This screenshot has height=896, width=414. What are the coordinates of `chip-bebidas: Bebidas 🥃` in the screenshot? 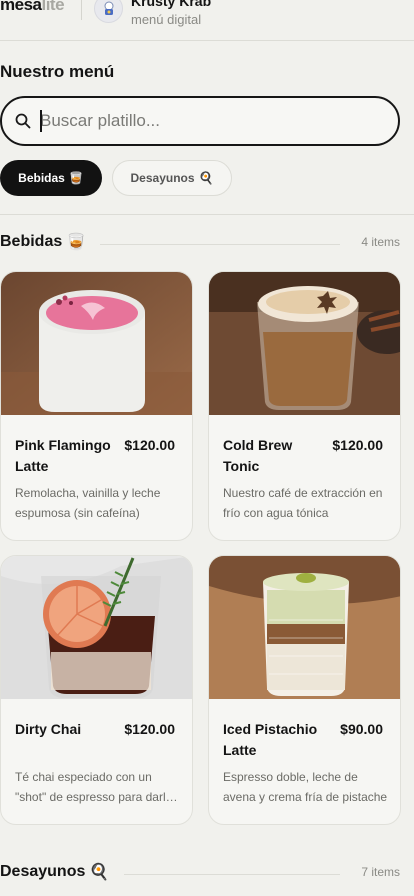 It's located at (51, 178).